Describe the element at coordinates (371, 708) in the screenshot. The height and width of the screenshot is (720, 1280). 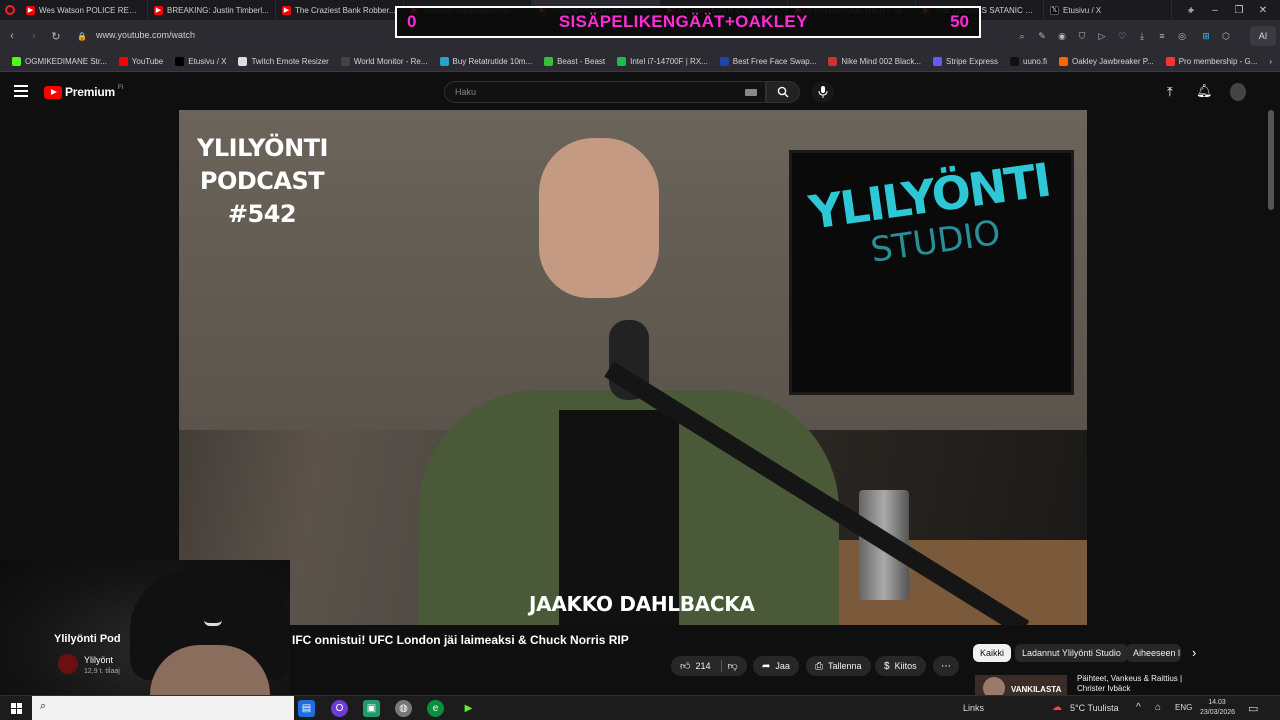
I see `calendar-icon: ▣` at that location.